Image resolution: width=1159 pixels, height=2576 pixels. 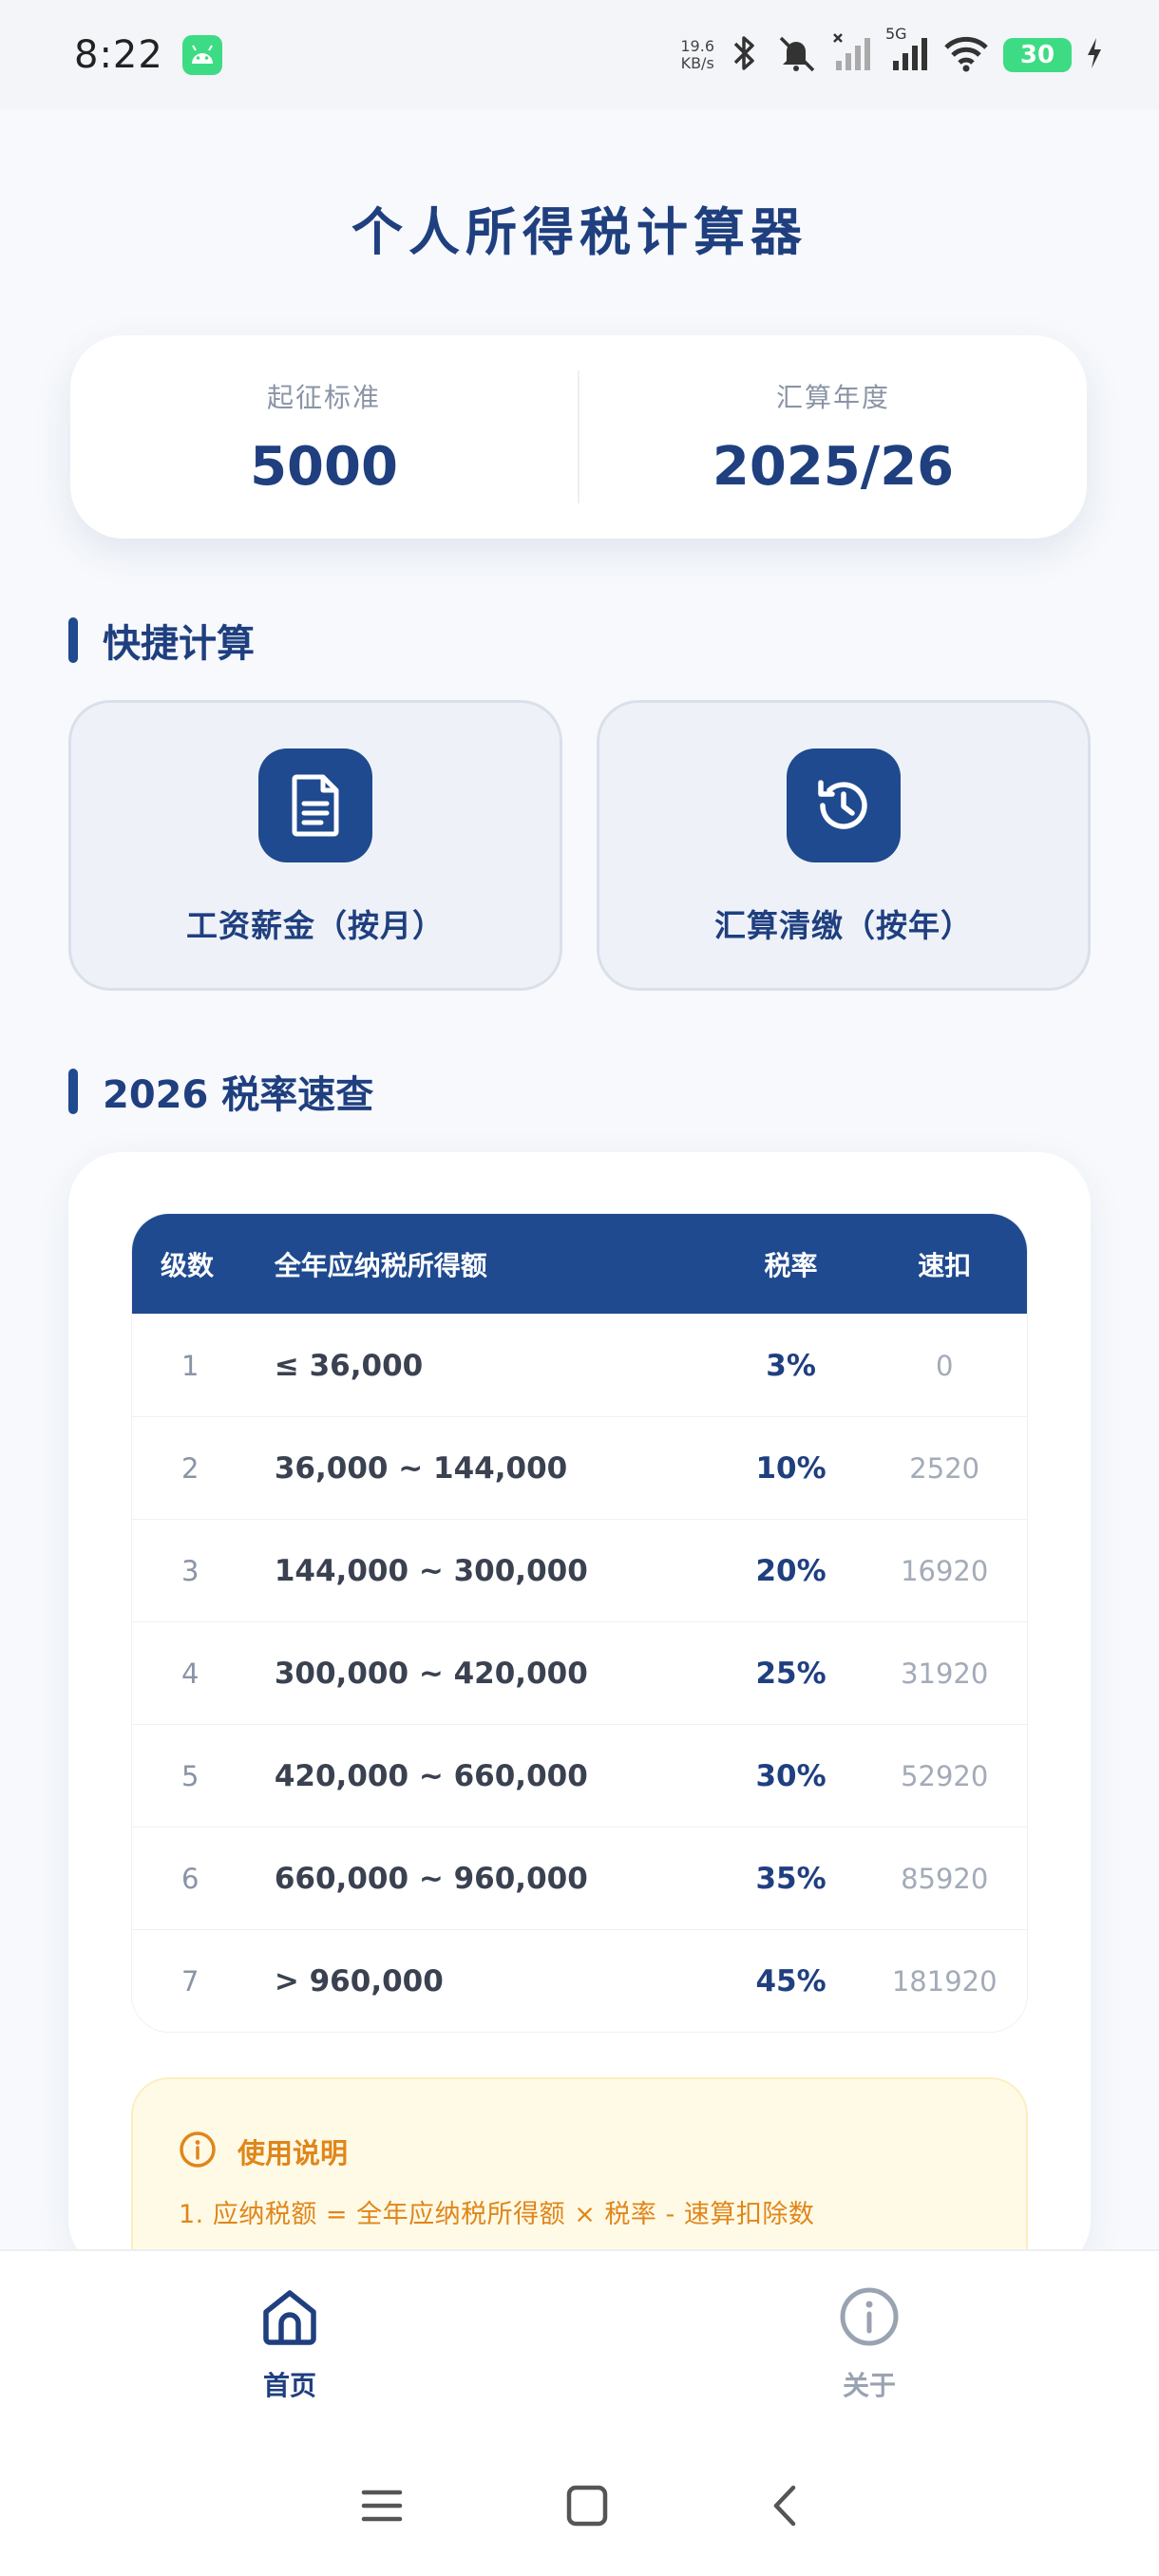 What do you see at coordinates (579, 1365) in the screenshot?
I see `table-row: 1 ≤ 36,000 3% 0` at bounding box center [579, 1365].